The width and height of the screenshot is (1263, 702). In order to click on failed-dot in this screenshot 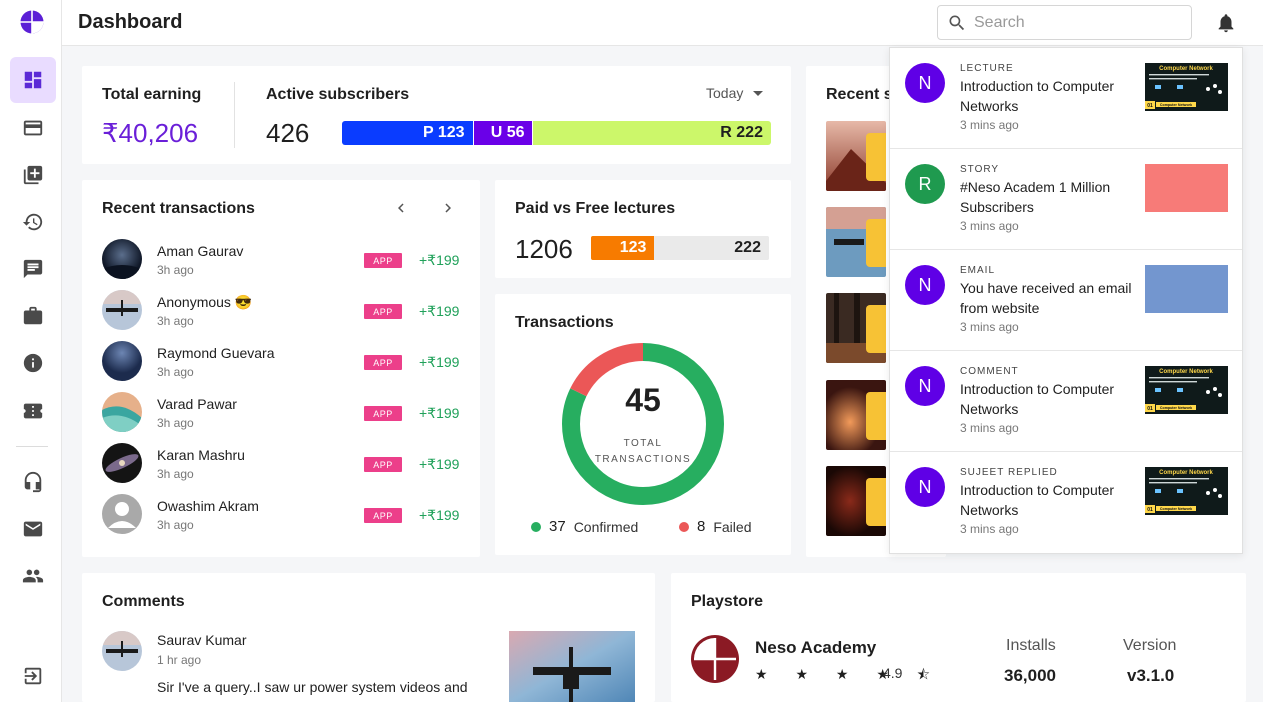, I will do `click(684, 526)`.